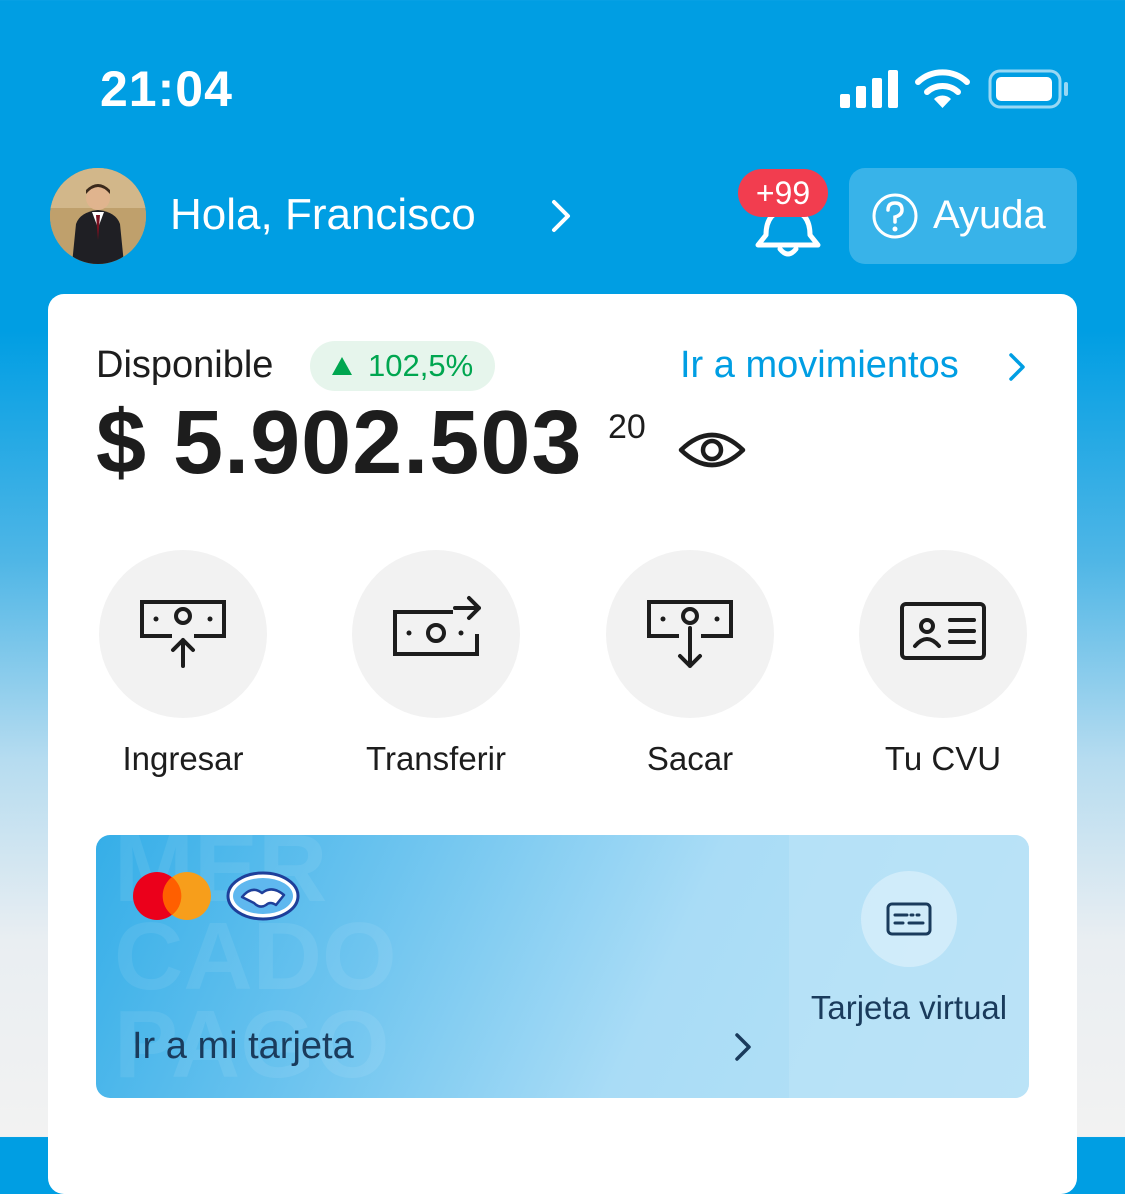  I want to click on virtual-card-label: Tarjeta virtual, so click(909, 1007).